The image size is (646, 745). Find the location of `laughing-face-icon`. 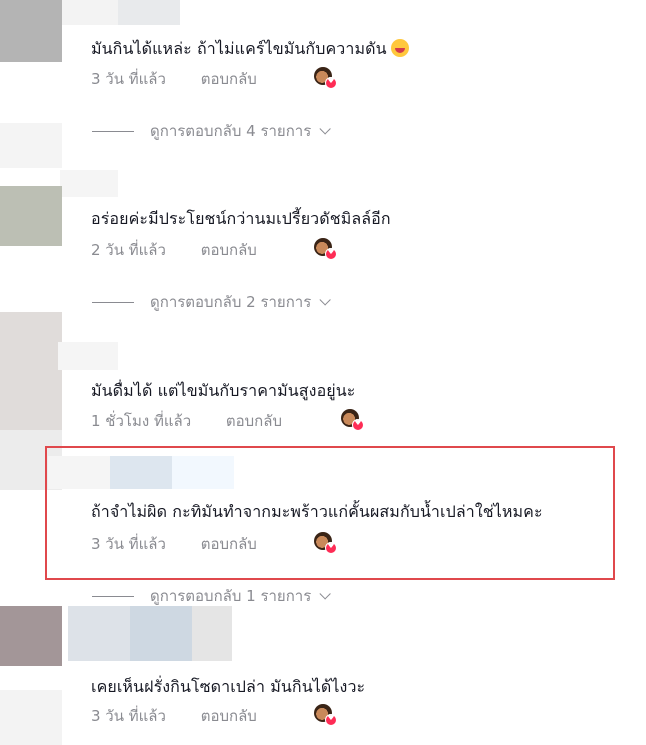

laughing-face-icon is located at coordinates (399, 48).